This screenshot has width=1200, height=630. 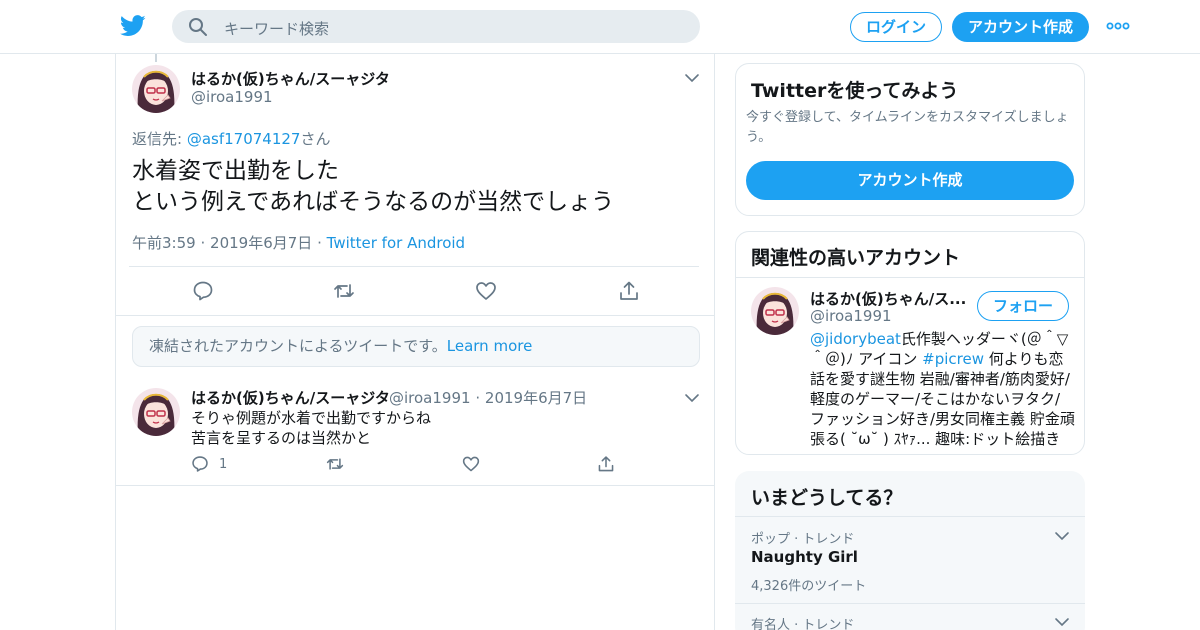 I want to click on thread-connector, so click(x=156, y=58).